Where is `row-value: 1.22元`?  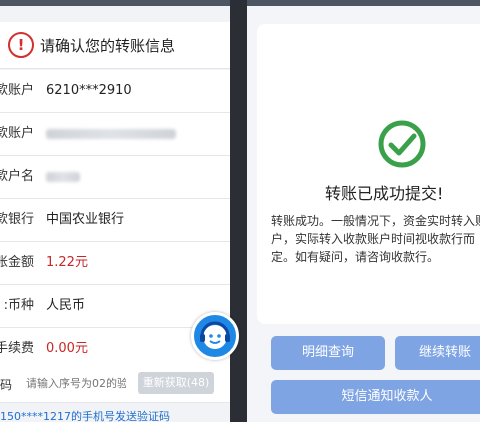 row-value: 1.22元 is located at coordinates (67, 262).